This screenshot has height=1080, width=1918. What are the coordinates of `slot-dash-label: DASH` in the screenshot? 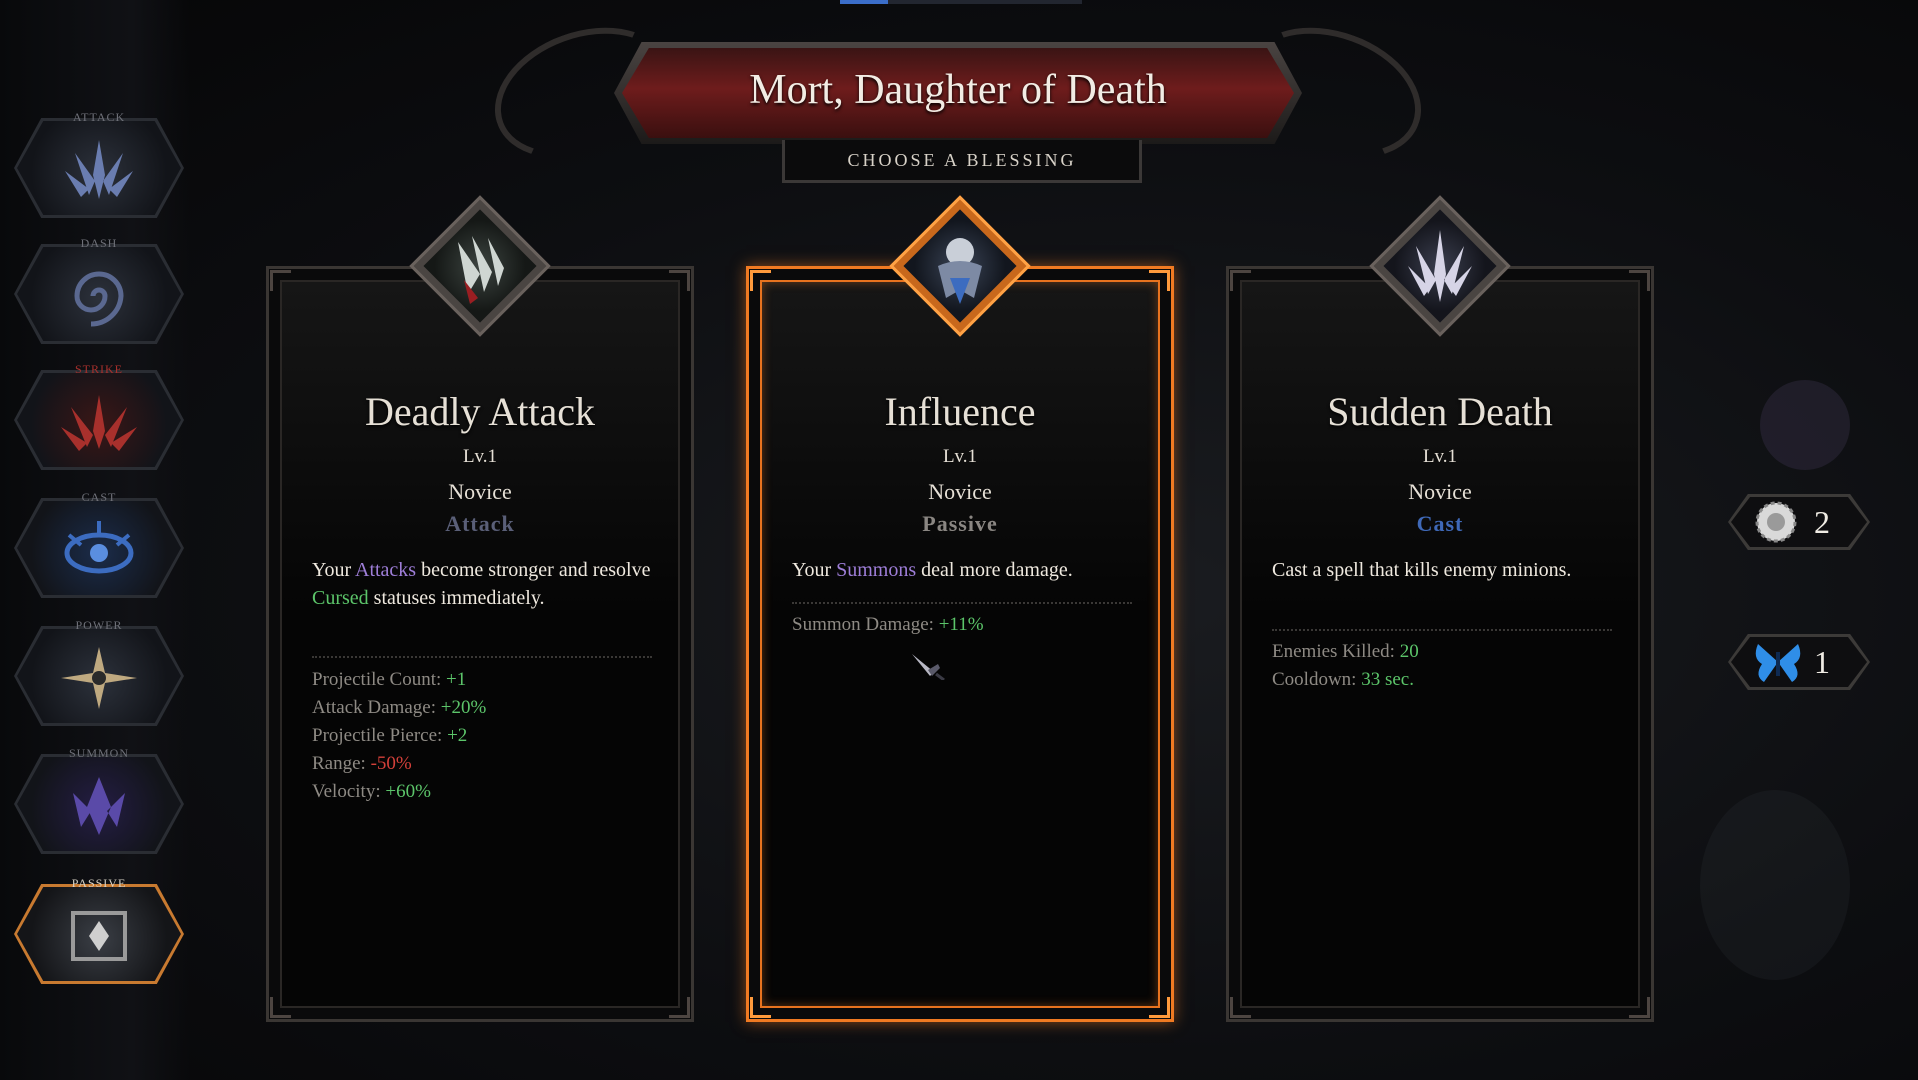 It's located at (99, 243).